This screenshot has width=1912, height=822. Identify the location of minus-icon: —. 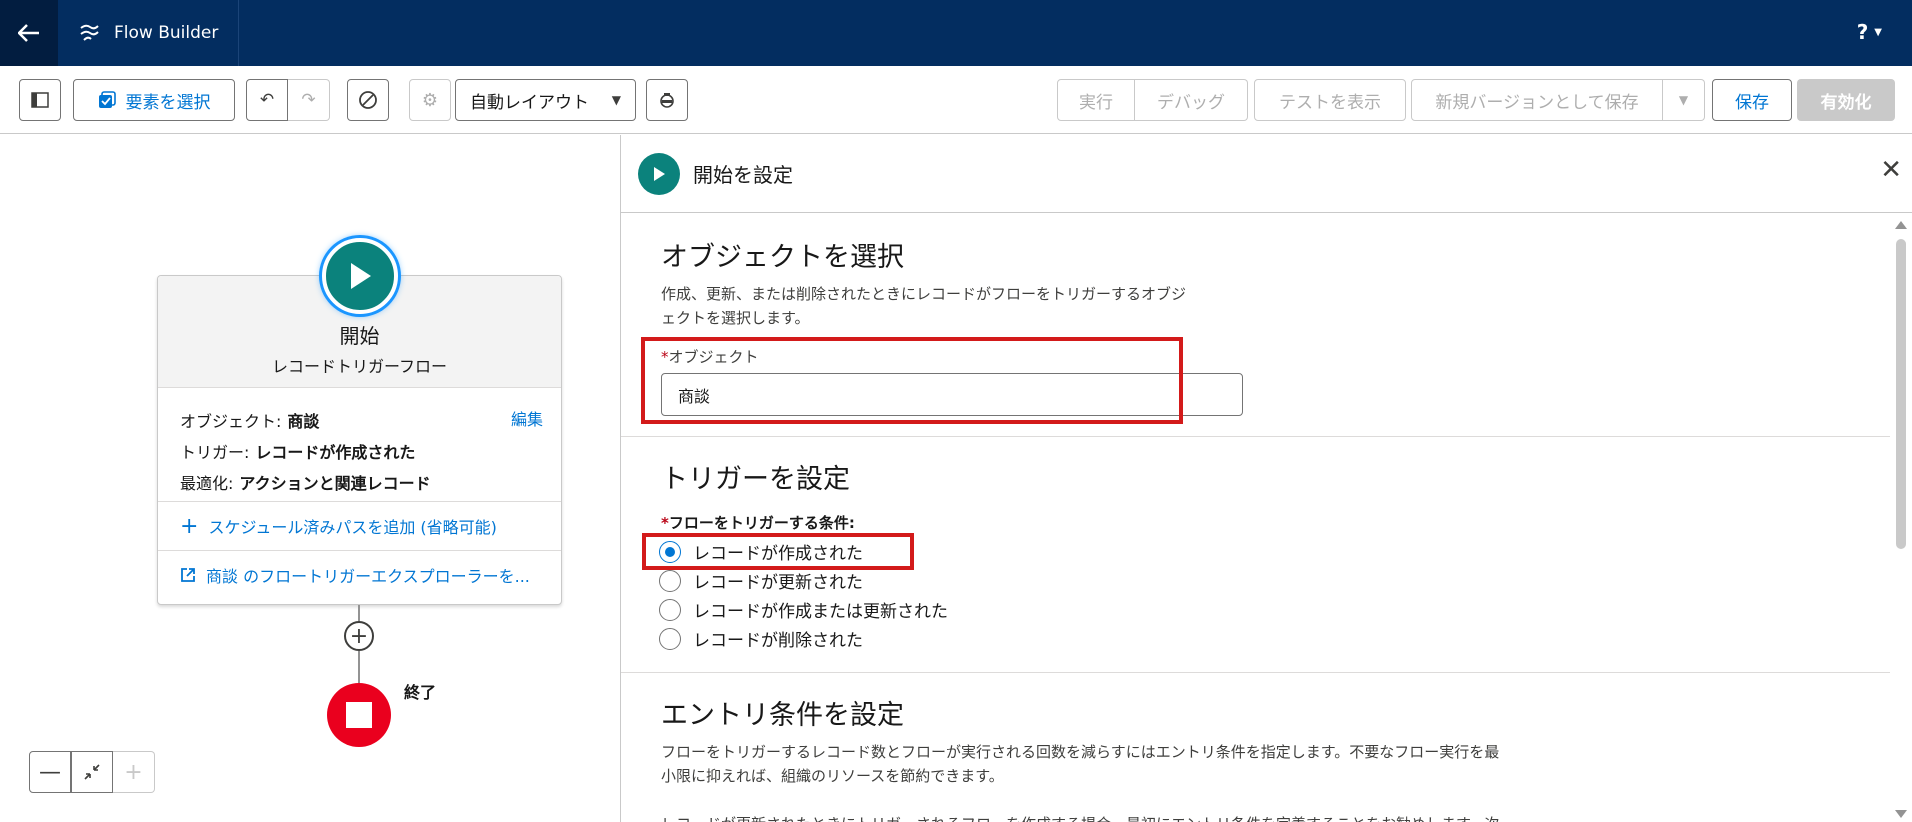
(50, 772).